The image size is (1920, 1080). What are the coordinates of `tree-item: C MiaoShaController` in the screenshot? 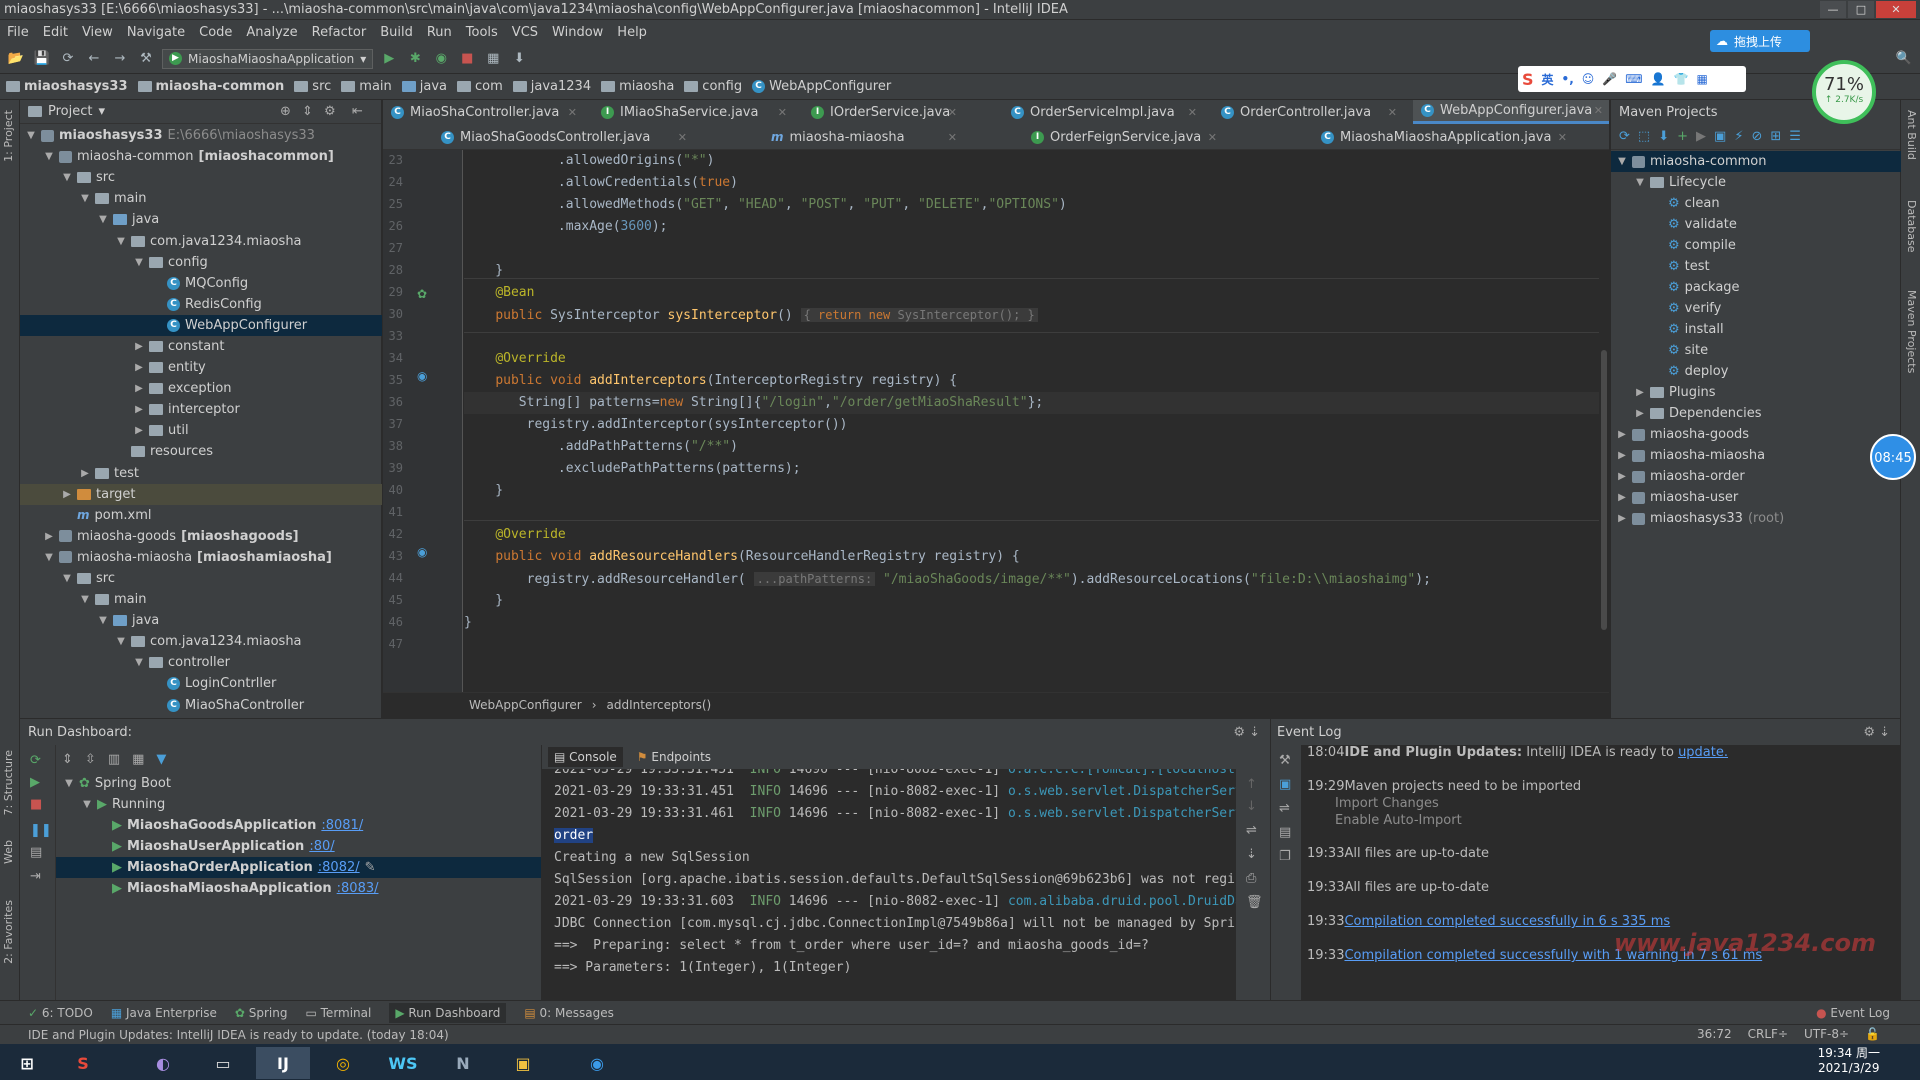 It's located at (201, 705).